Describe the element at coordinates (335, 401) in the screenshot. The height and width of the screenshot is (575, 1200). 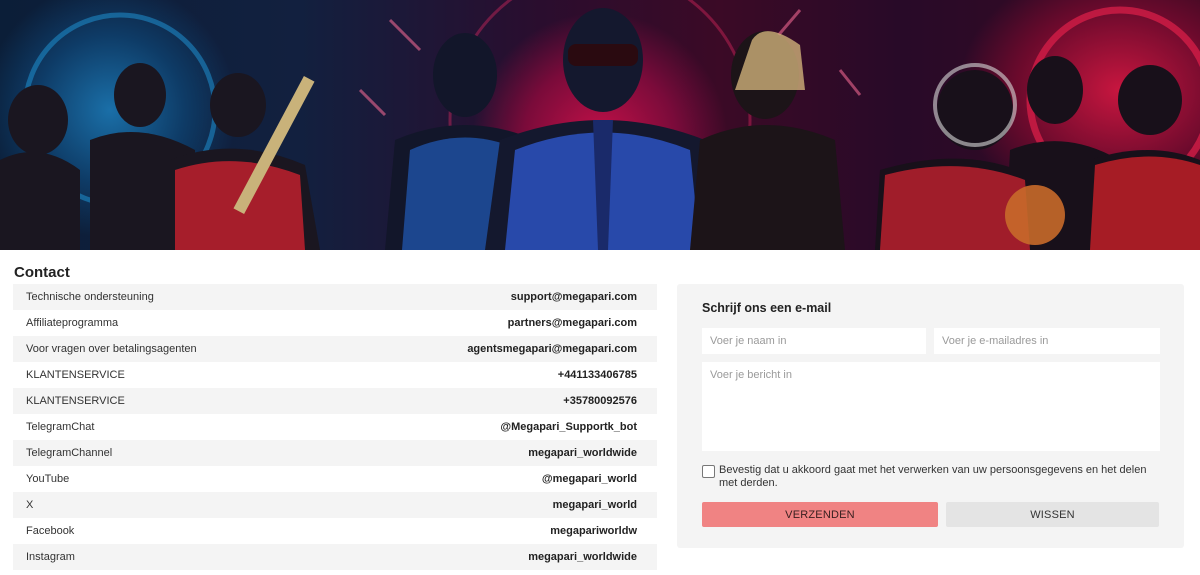
I see `contact-row: KLANTENSERVICE +35780092576` at that location.